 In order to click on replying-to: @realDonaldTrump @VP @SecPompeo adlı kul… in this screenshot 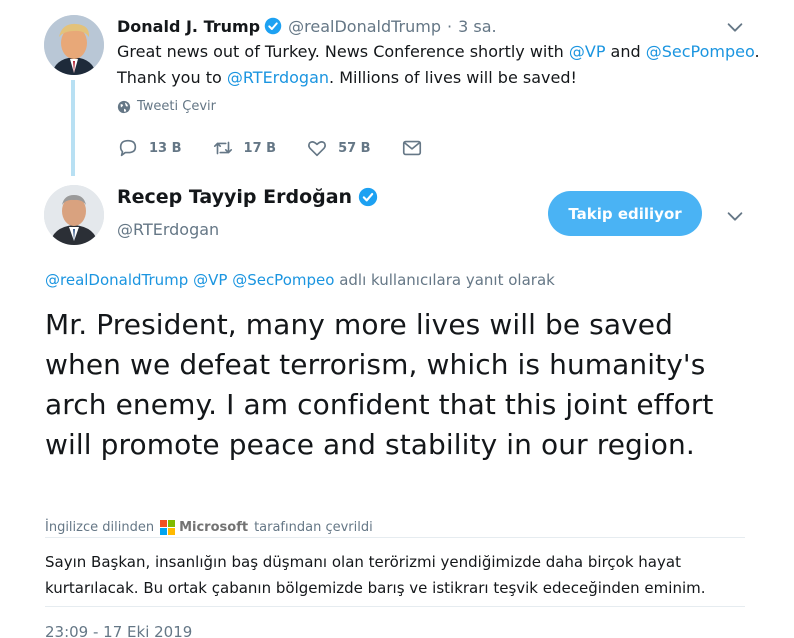, I will do `click(300, 280)`.